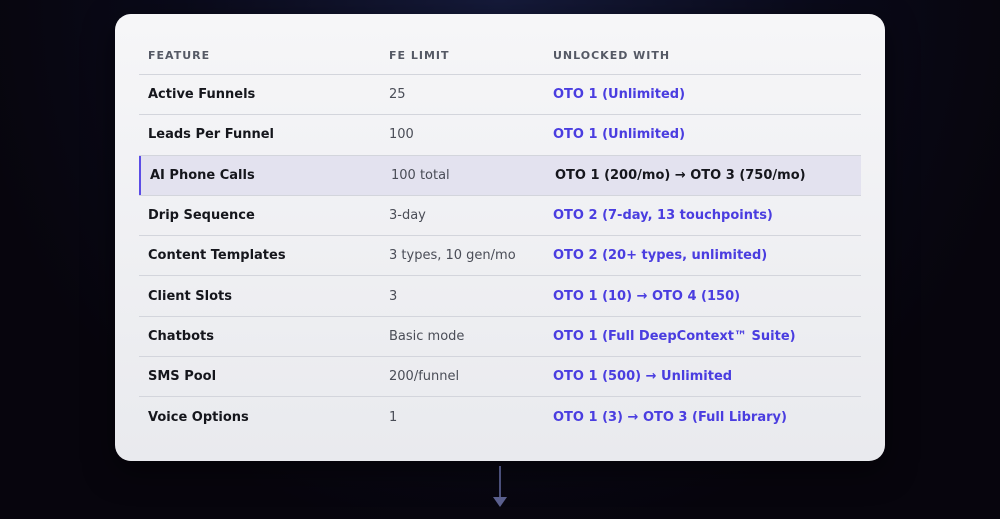  I want to click on column-header-fe-limit: FE LIMIT, so click(462, 55).